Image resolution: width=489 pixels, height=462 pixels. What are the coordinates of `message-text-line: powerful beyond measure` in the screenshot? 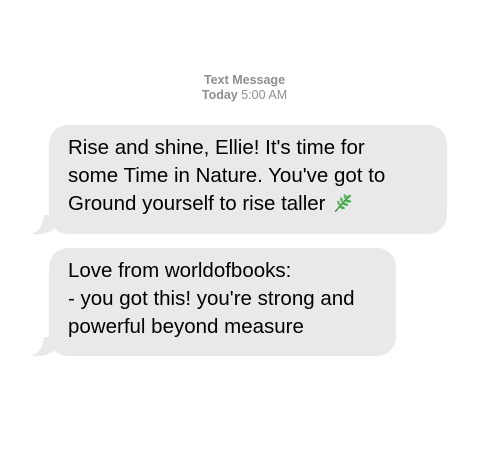 It's located at (186, 326).